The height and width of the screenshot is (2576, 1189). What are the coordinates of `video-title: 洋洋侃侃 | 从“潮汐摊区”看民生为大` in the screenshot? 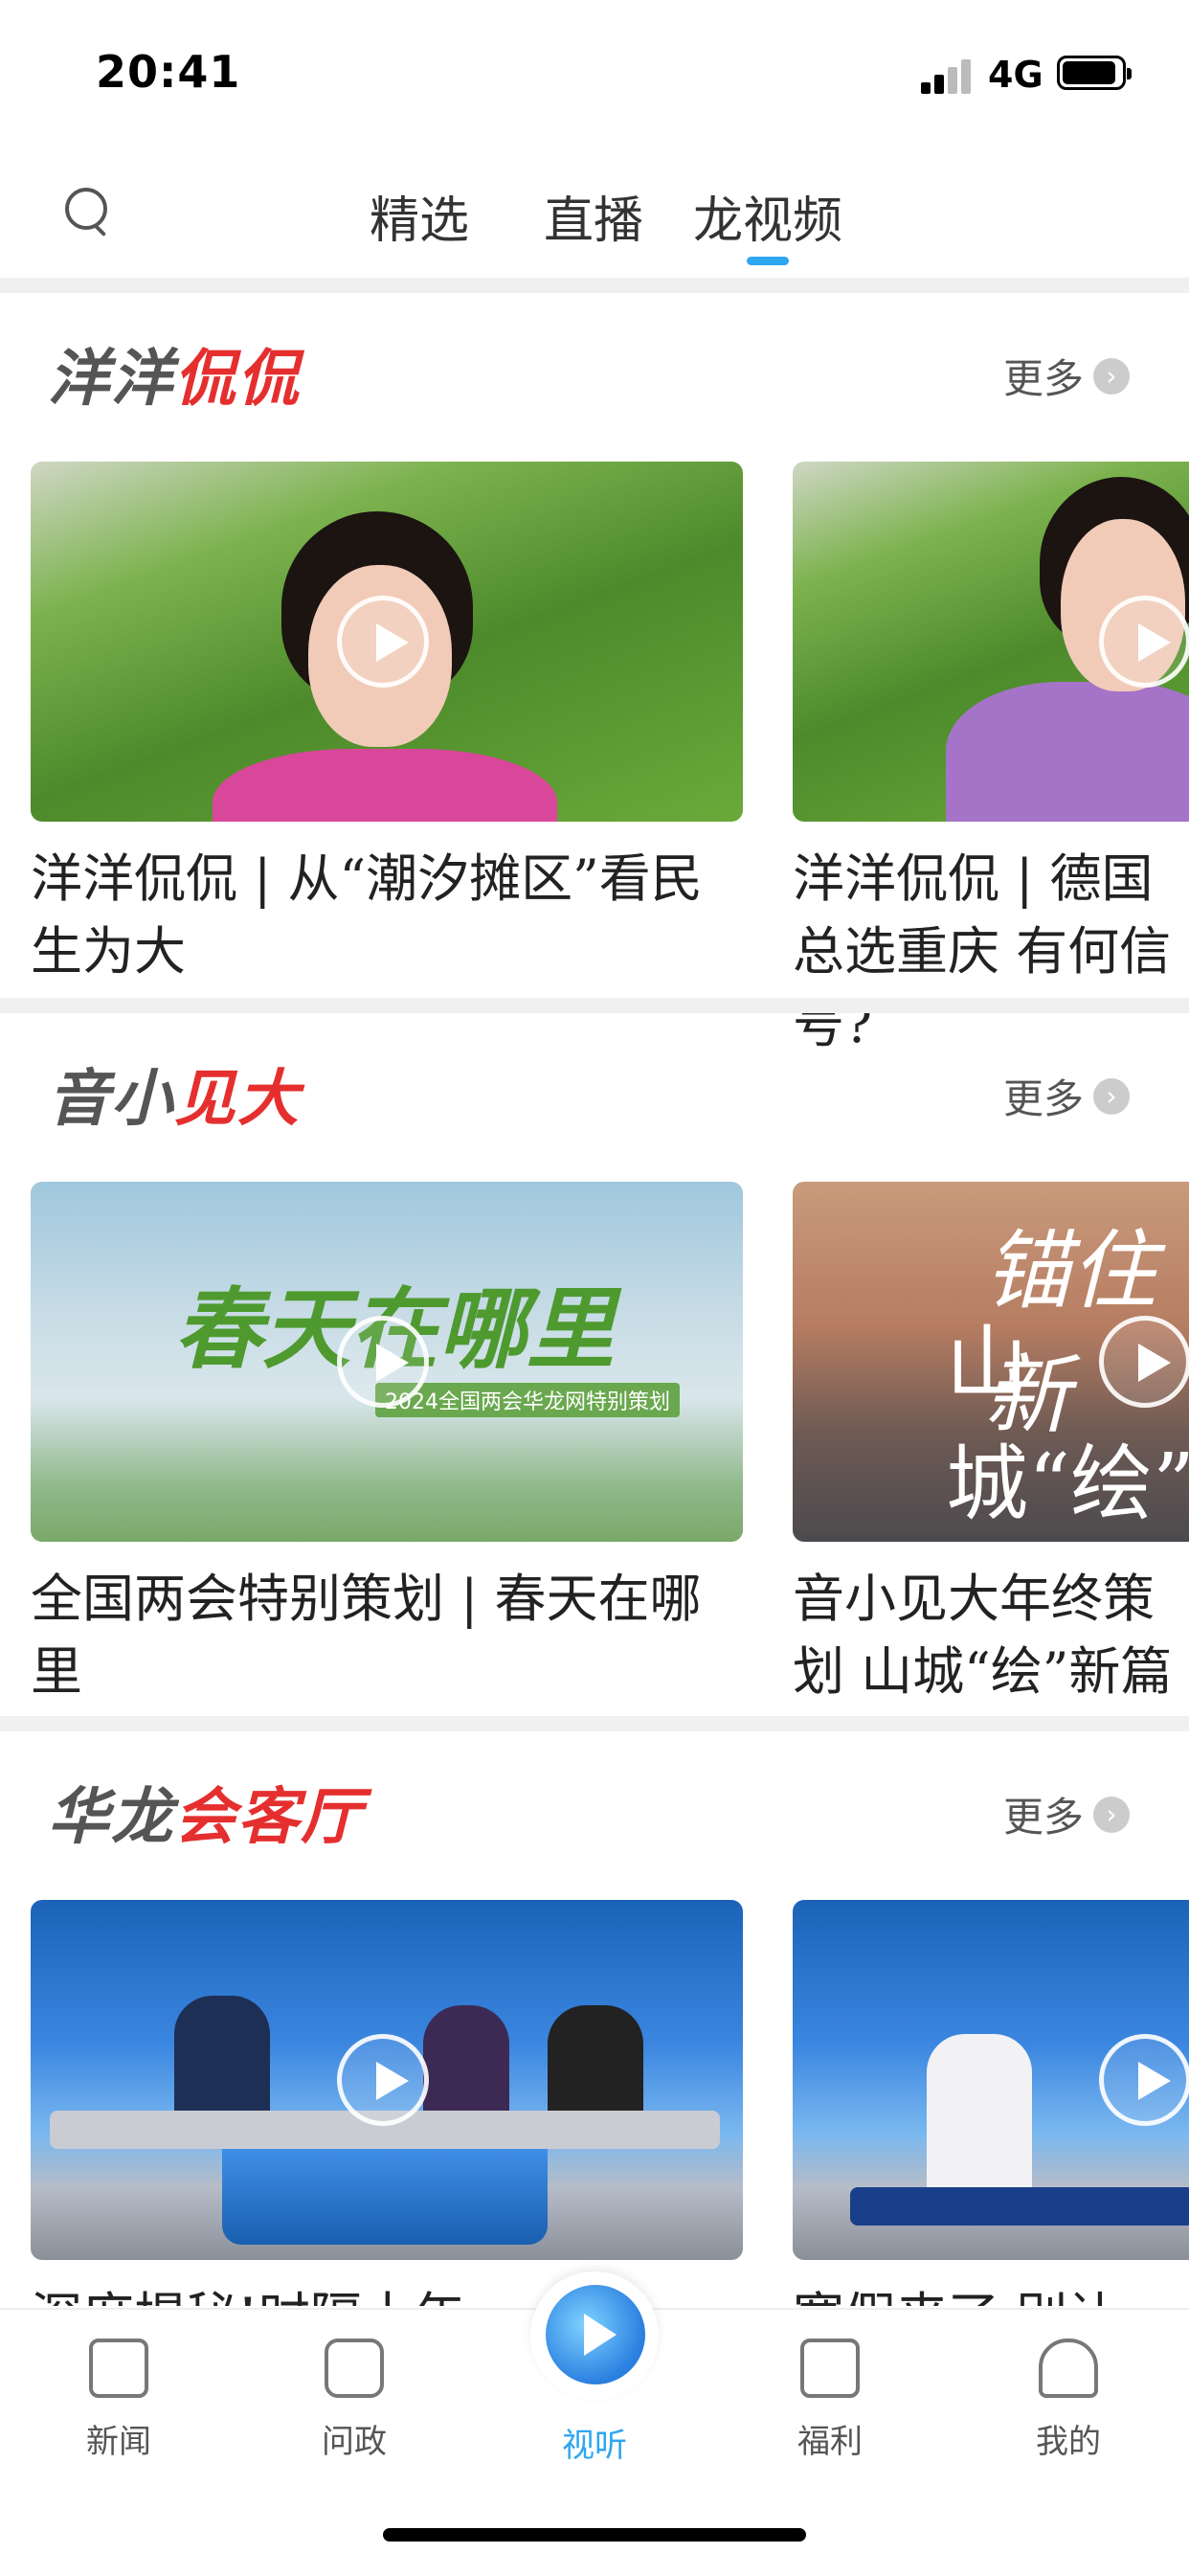 It's located at (375, 915).